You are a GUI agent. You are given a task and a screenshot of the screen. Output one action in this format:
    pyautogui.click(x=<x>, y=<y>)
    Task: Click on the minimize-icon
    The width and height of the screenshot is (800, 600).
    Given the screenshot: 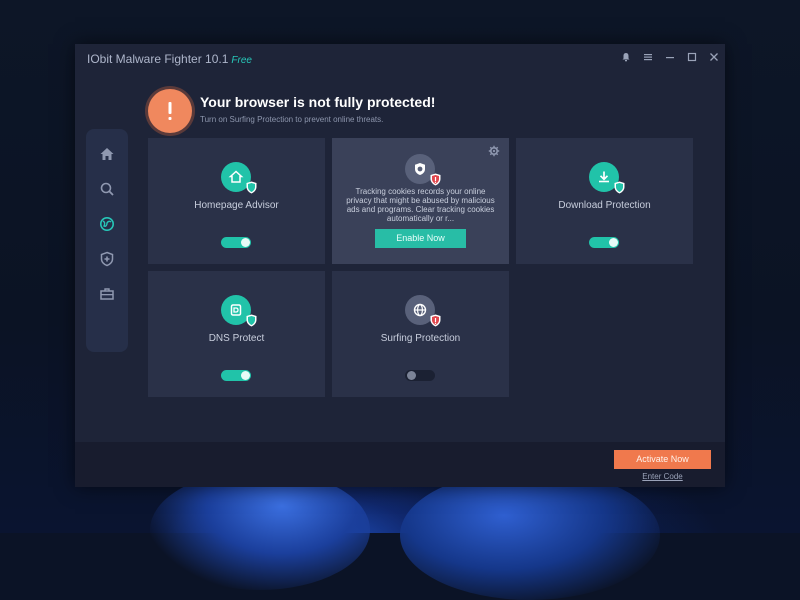 What is the action you would take?
    pyautogui.click(x=670, y=57)
    